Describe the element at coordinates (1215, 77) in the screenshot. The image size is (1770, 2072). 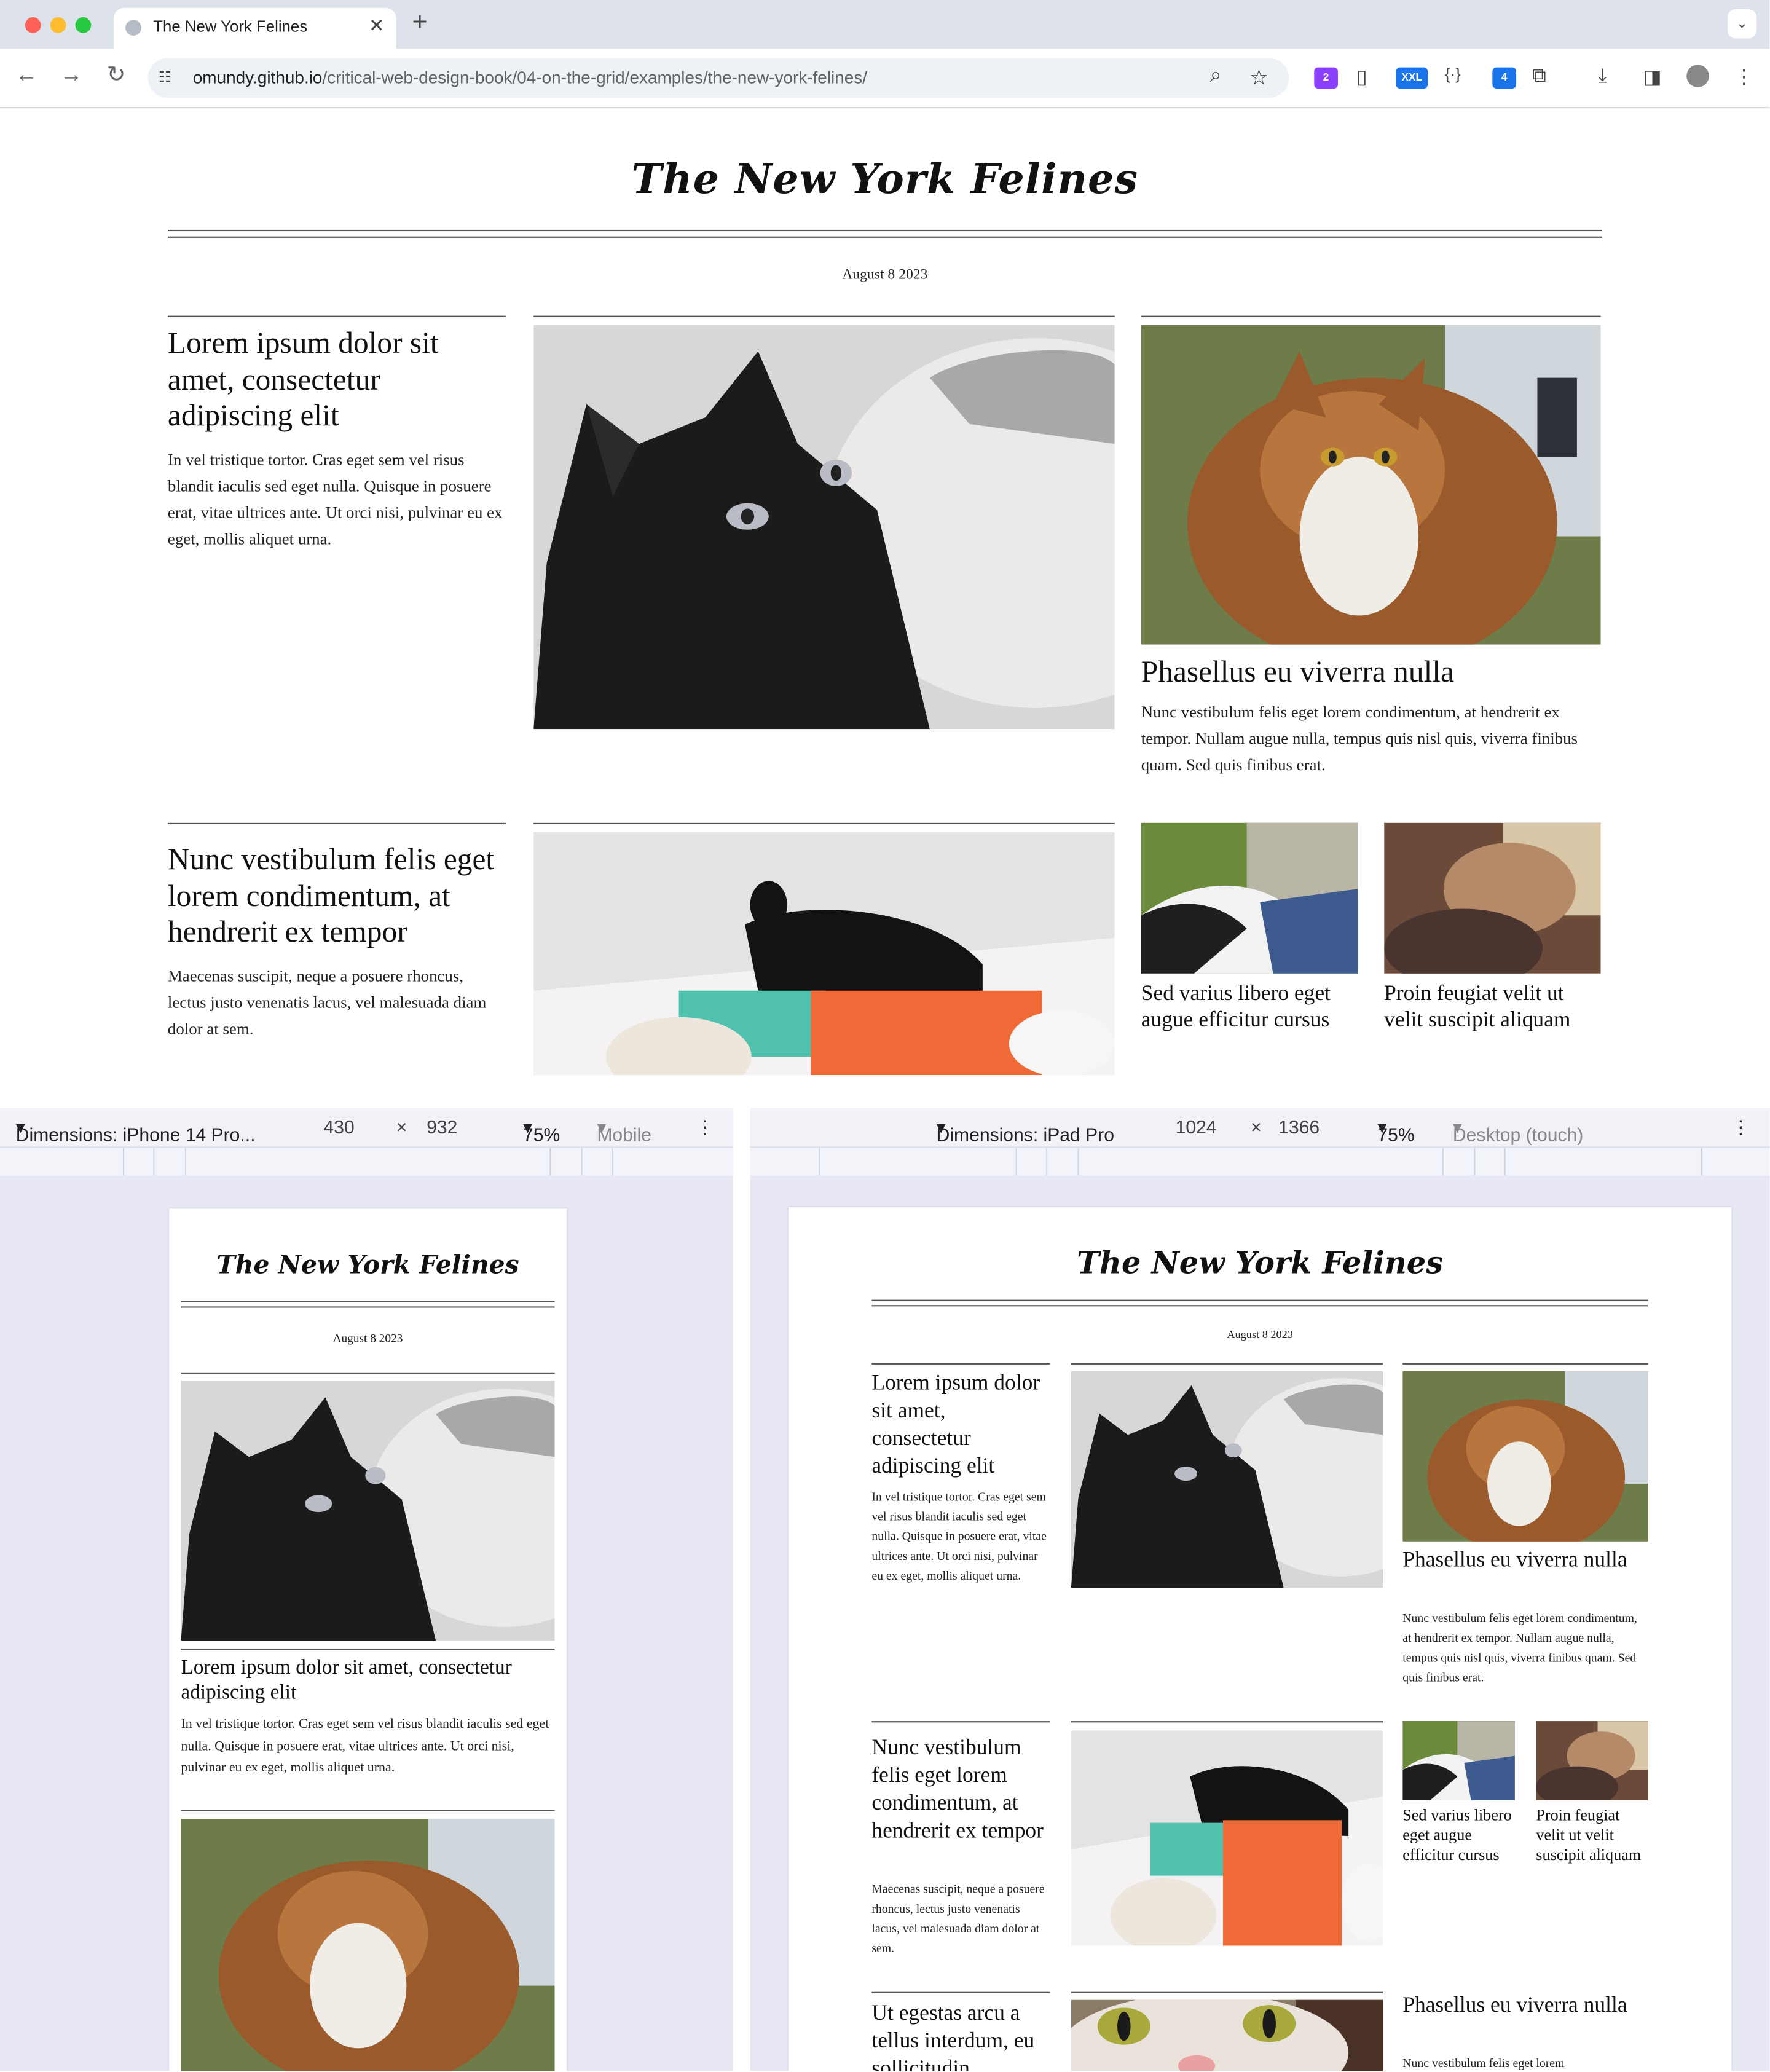
I see `zoom-icon: ⌕` at that location.